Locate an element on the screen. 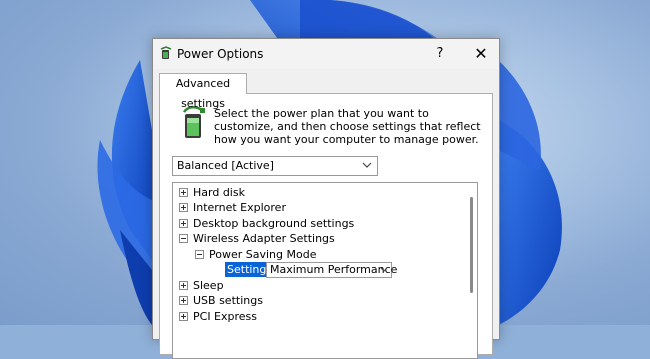 The image size is (650, 359). setting-row: Setting: Maximum Performance is located at coordinates (323, 270).